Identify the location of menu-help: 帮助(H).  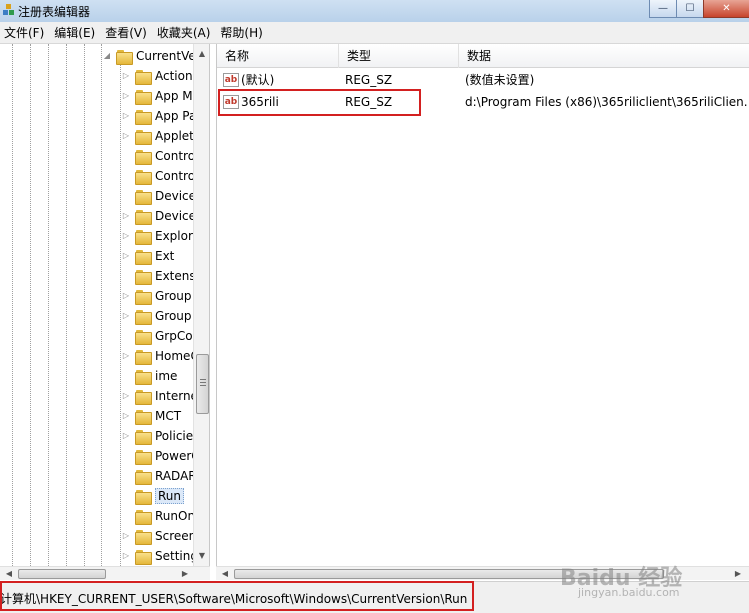
(242, 33).